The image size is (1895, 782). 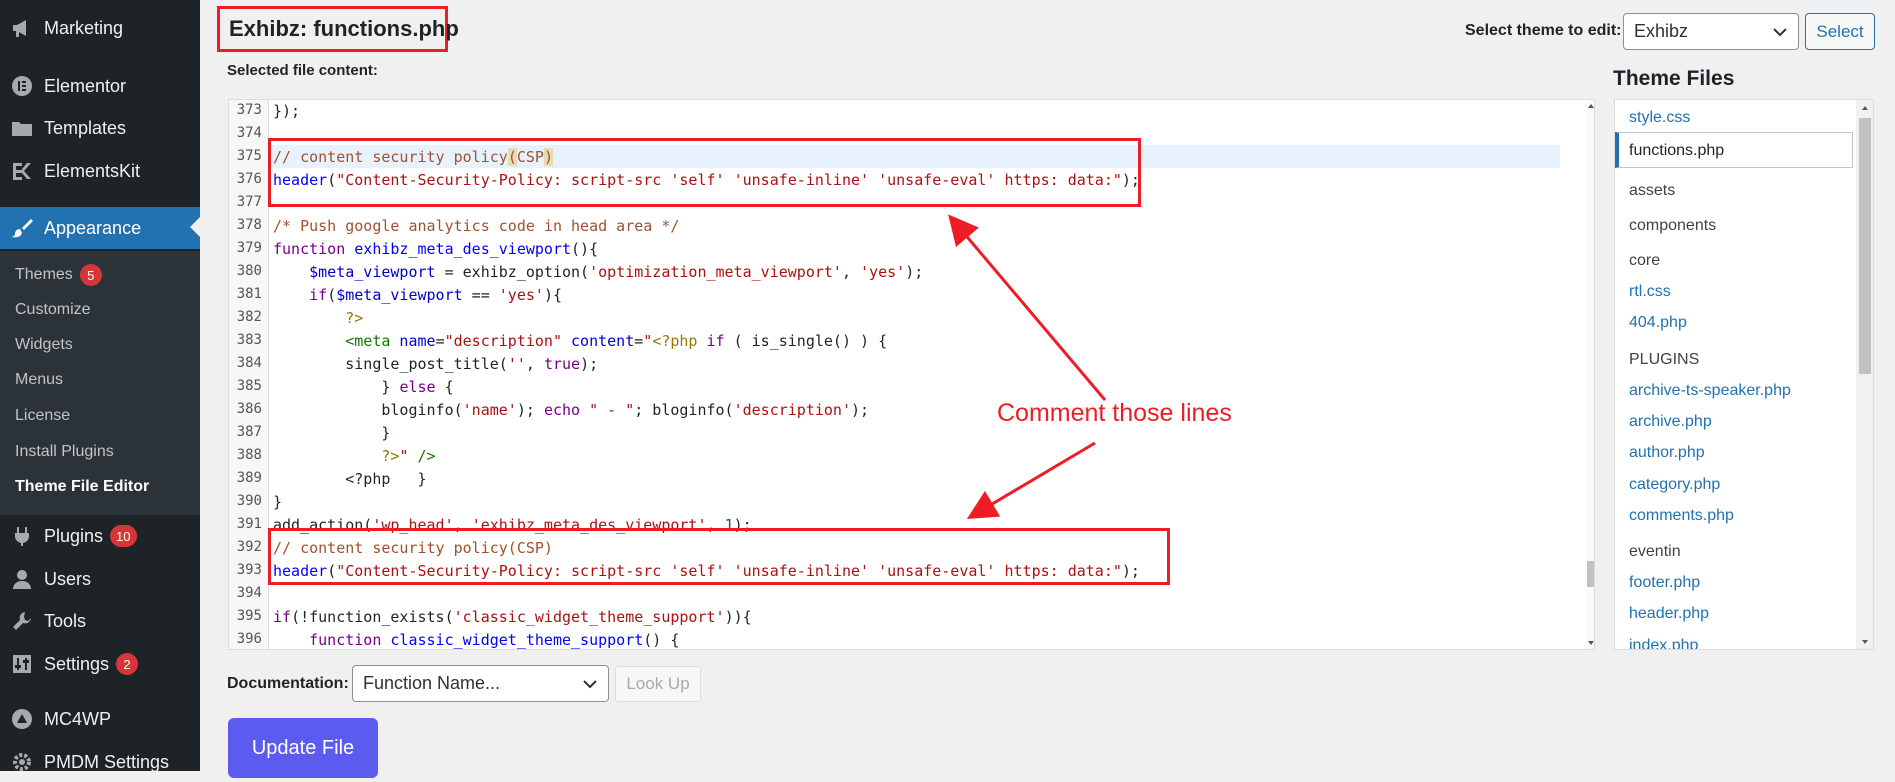 What do you see at coordinates (287, 111) in the screenshot?
I see `code-line: });` at bounding box center [287, 111].